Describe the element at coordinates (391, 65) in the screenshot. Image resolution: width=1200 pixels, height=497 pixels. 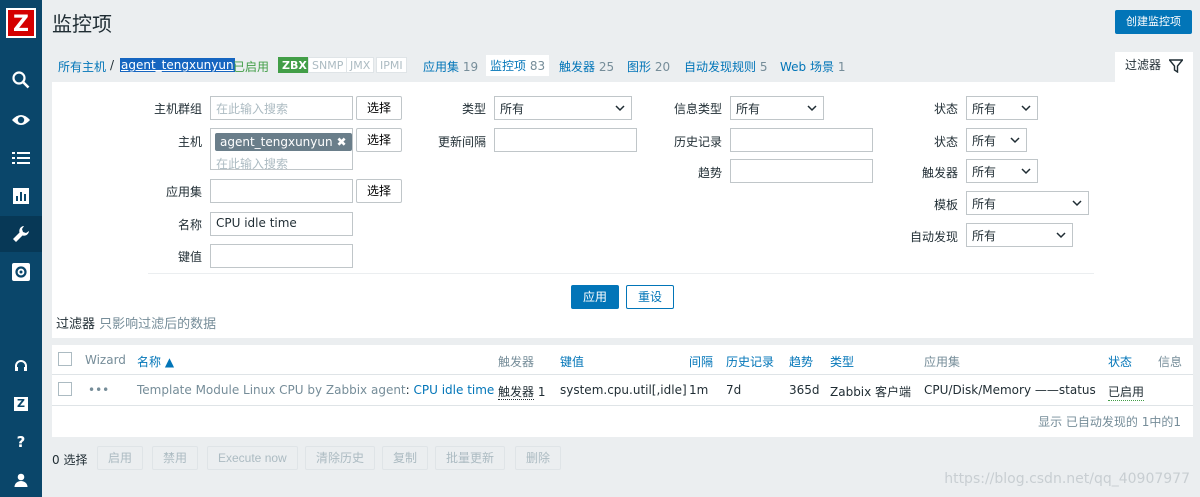
I see `ipmi-badge: IPMI` at that location.